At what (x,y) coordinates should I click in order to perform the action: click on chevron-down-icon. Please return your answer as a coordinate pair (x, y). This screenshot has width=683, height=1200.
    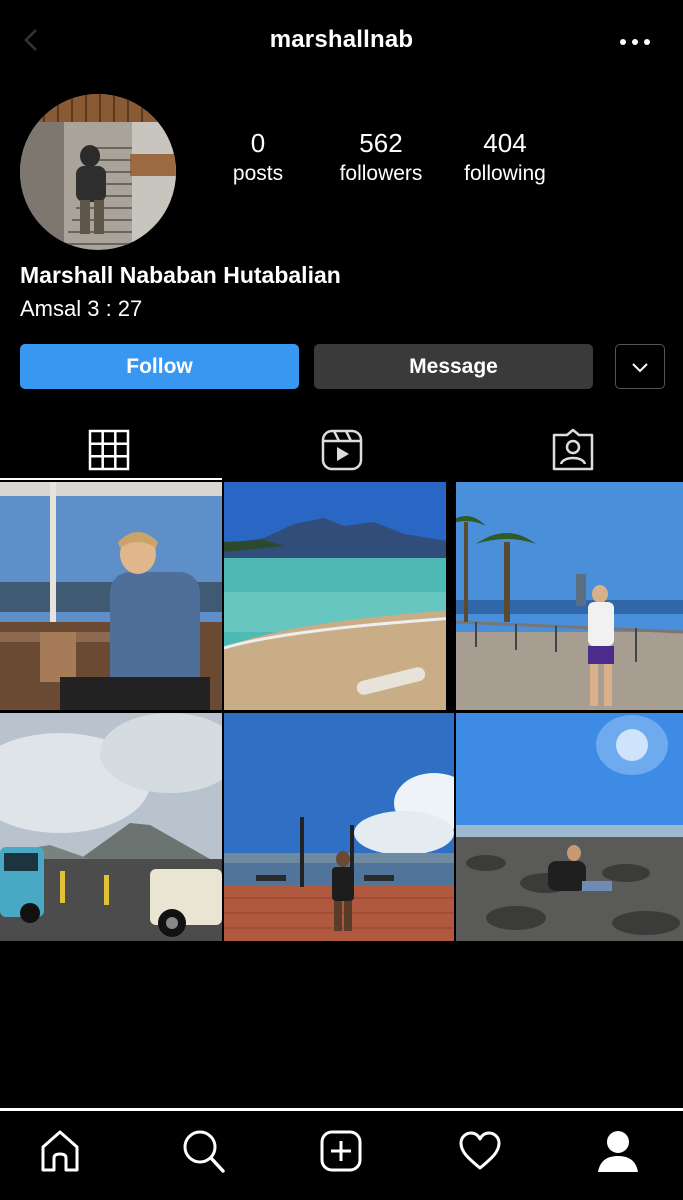
    Looking at the image, I should click on (640, 367).